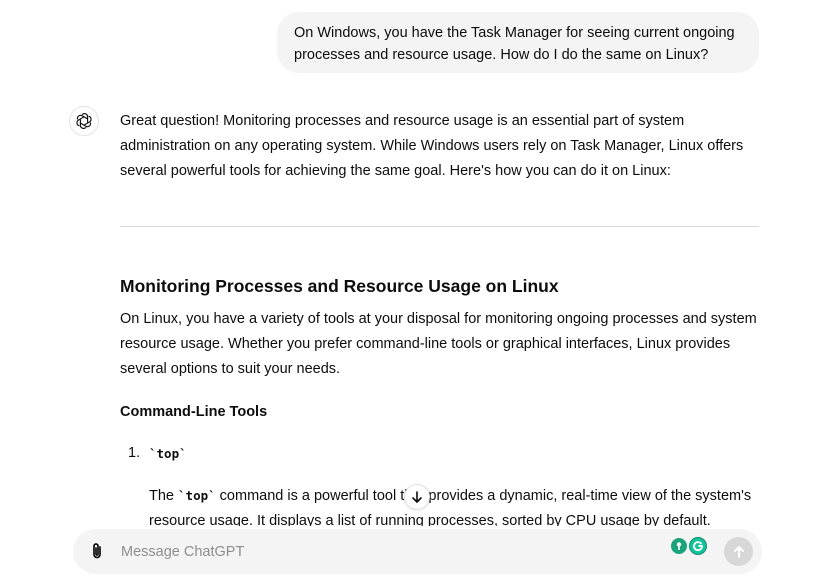  What do you see at coordinates (164, 496) in the screenshot?
I see `list-item-desc-before: The` at bounding box center [164, 496].